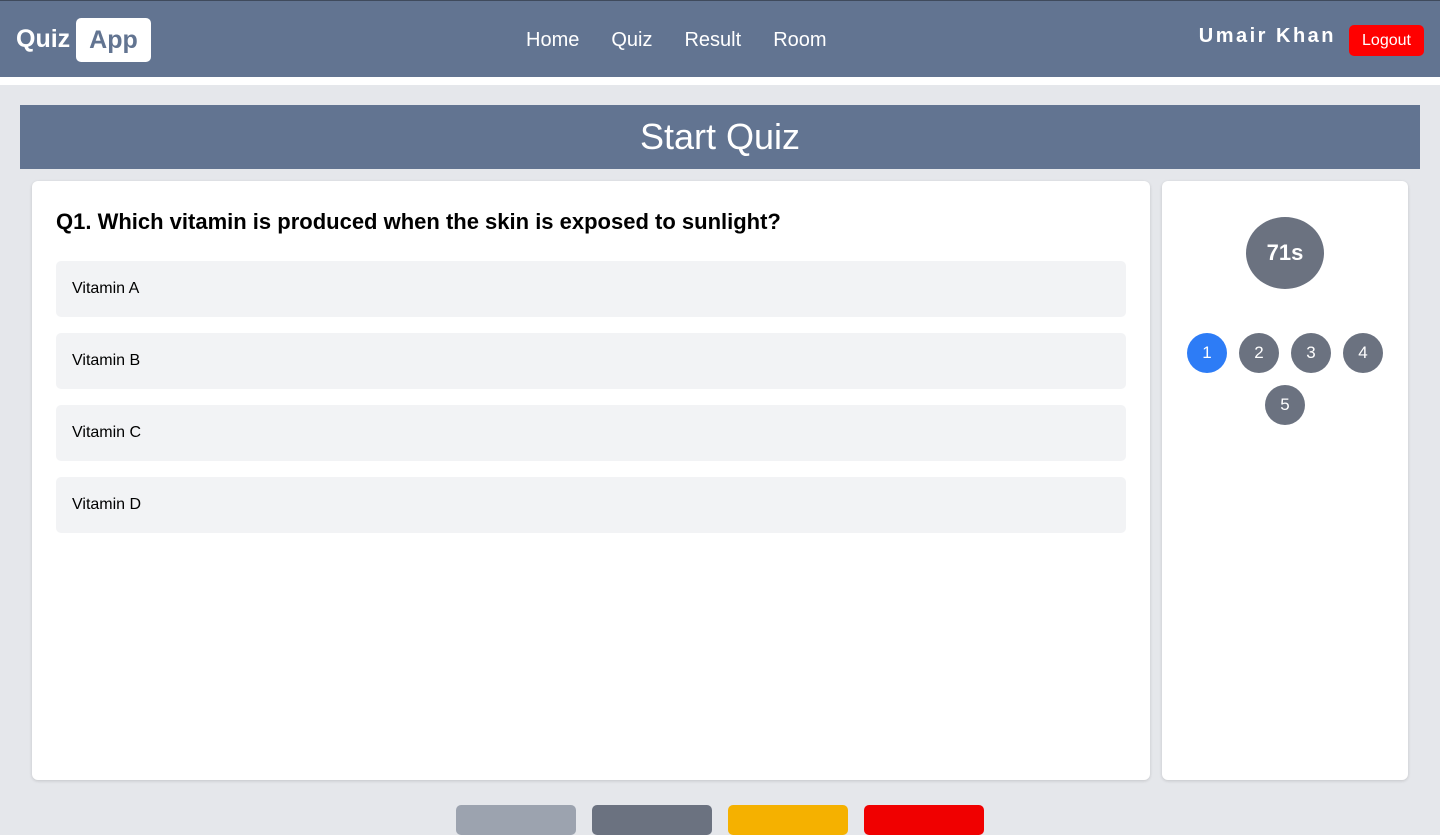  I want to click on answer-option-d: Vitamin D, so click(591, 505).